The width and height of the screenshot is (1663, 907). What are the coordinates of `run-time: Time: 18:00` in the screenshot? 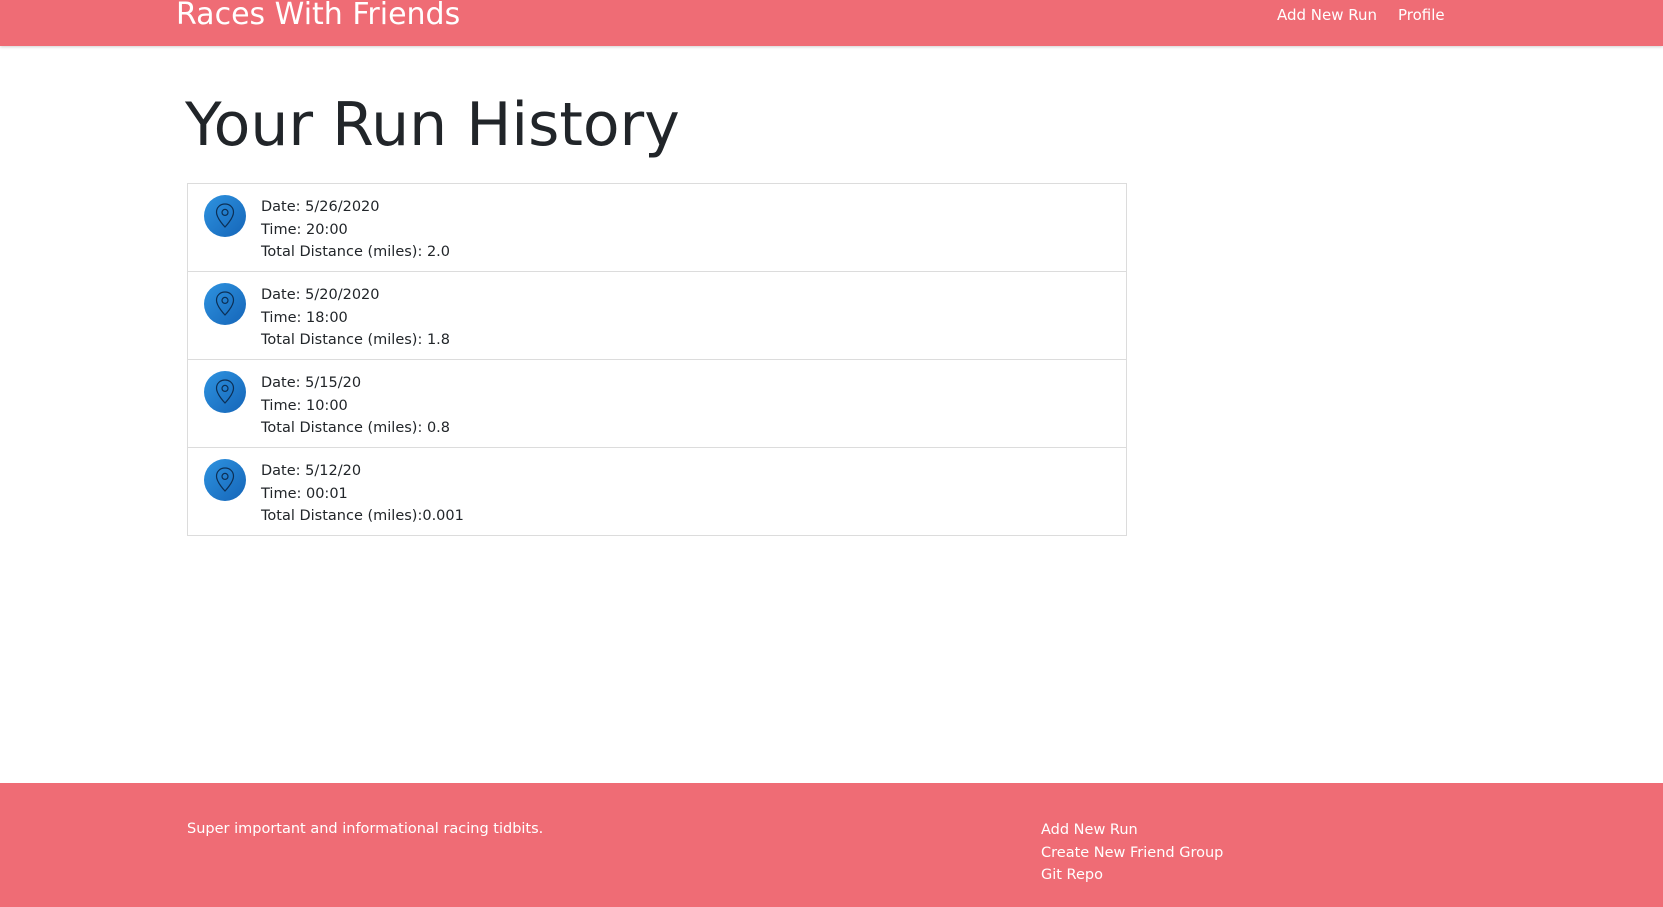 It's located at (304, 317).